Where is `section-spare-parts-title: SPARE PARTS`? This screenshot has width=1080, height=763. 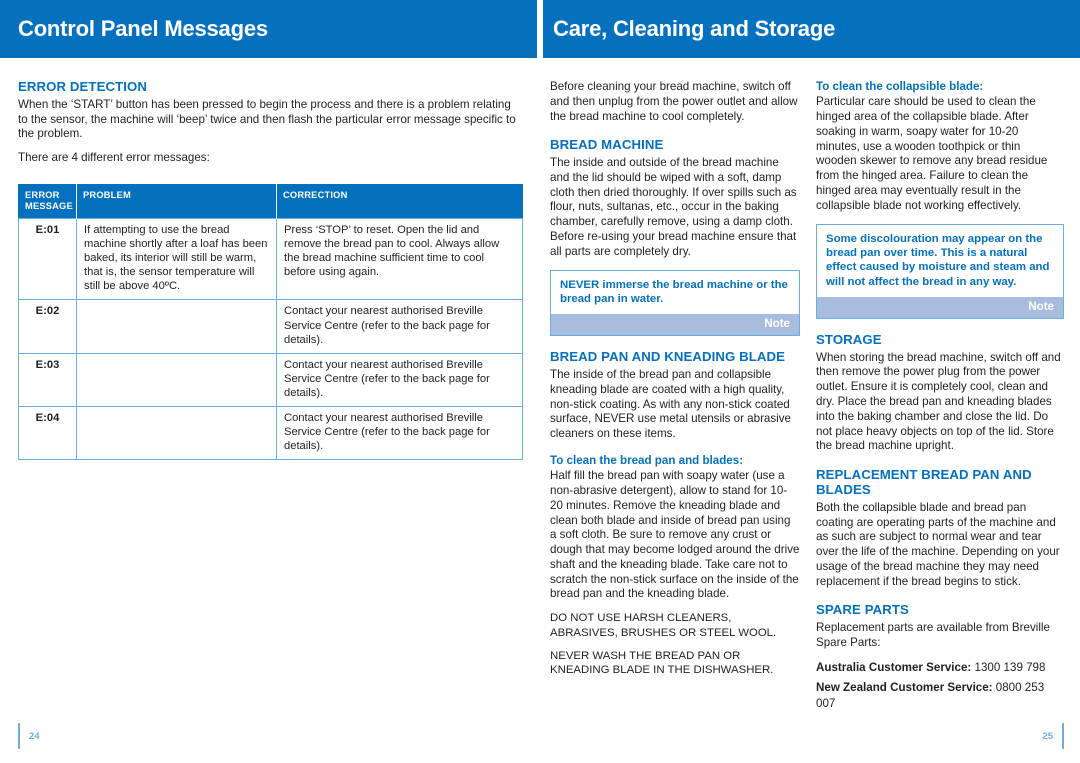 section-spare-parts-title: SPARE PARTS is located at coordinates (862, 610).